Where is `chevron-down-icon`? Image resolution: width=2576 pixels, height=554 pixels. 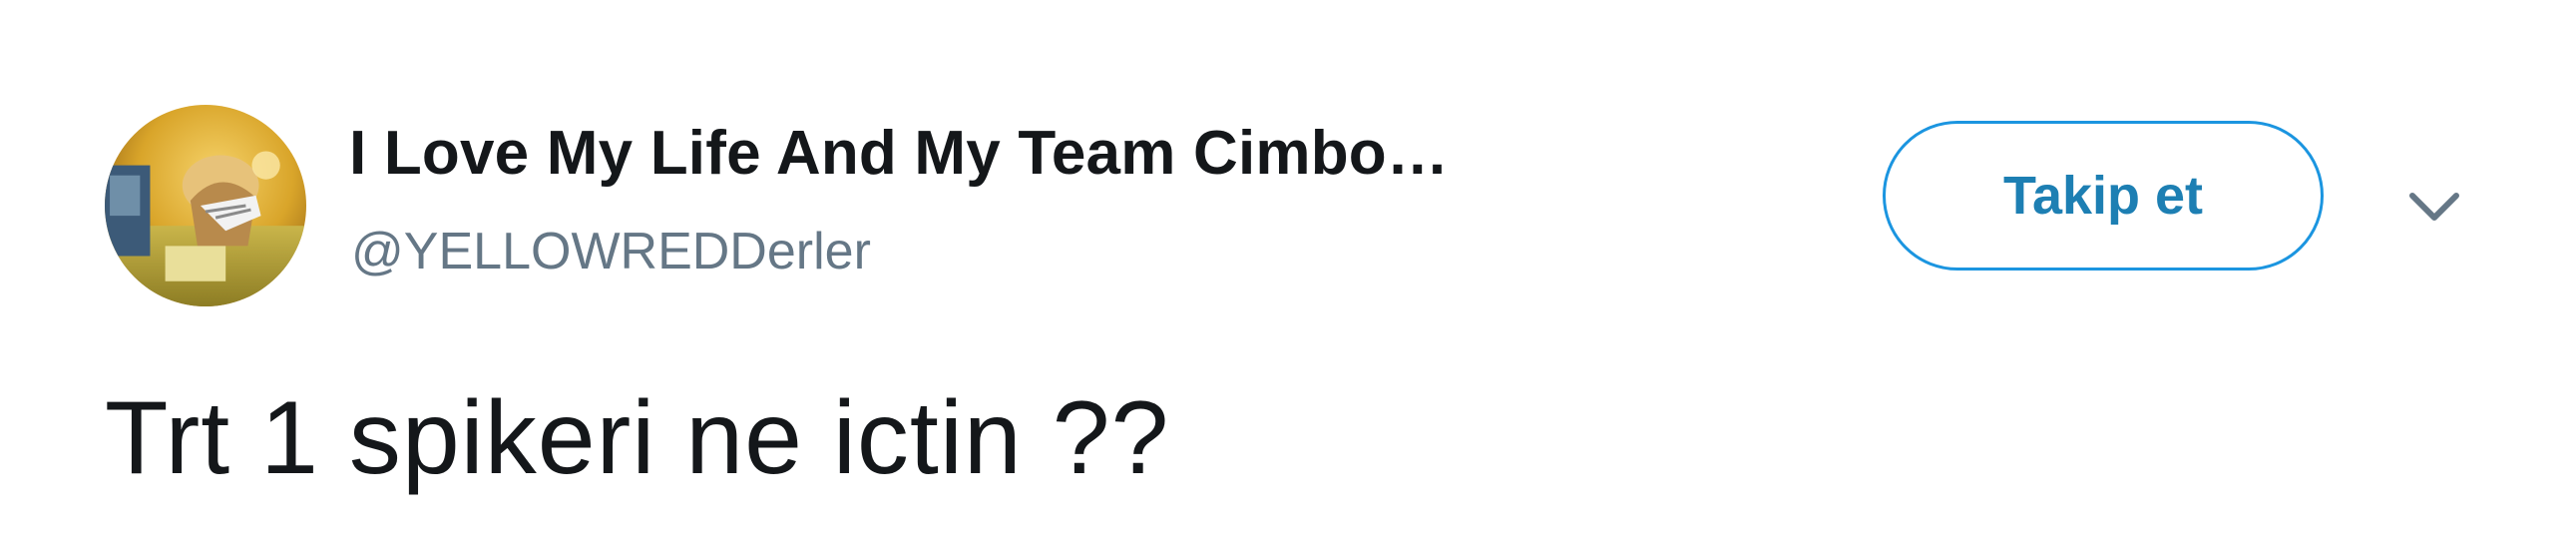
chevron-down-icon is located at coordinates (2434, 207).